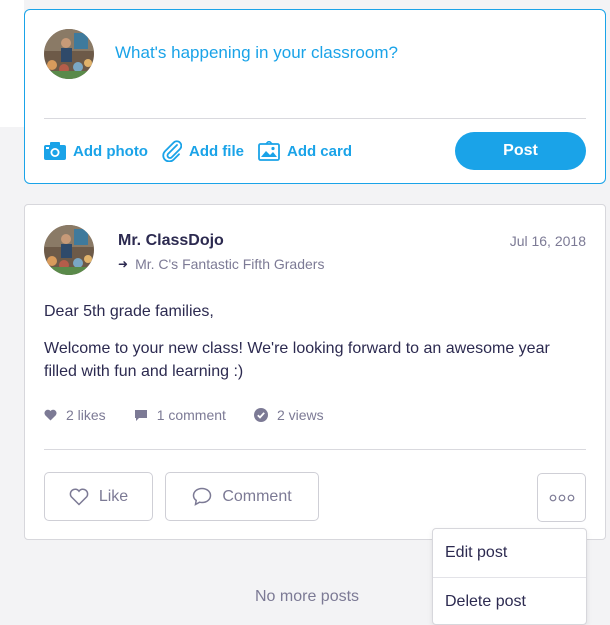 The height and width of the screenshot is (625, 610). What do you see at coordinates (319, 151) in the screenshot?
I see `add-card-label: Add card` at bounding box center [319, 151].